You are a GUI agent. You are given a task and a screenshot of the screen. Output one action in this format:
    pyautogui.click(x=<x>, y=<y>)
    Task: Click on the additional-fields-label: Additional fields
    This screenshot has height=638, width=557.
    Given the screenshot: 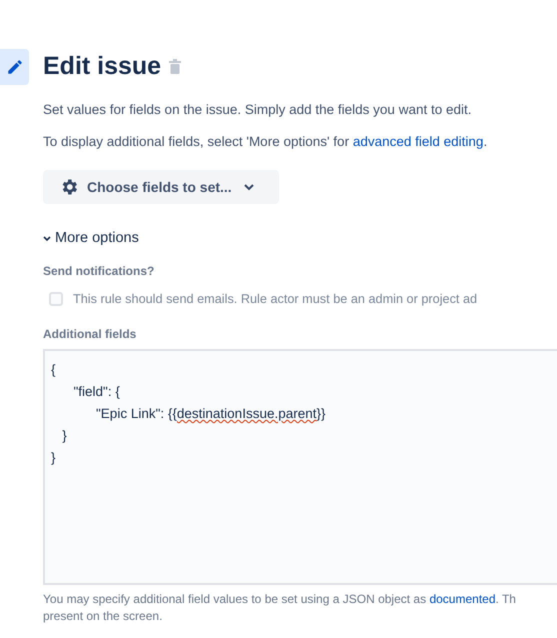 What is the action you would take?
    pyautogui.click(x=90, y=334)
    